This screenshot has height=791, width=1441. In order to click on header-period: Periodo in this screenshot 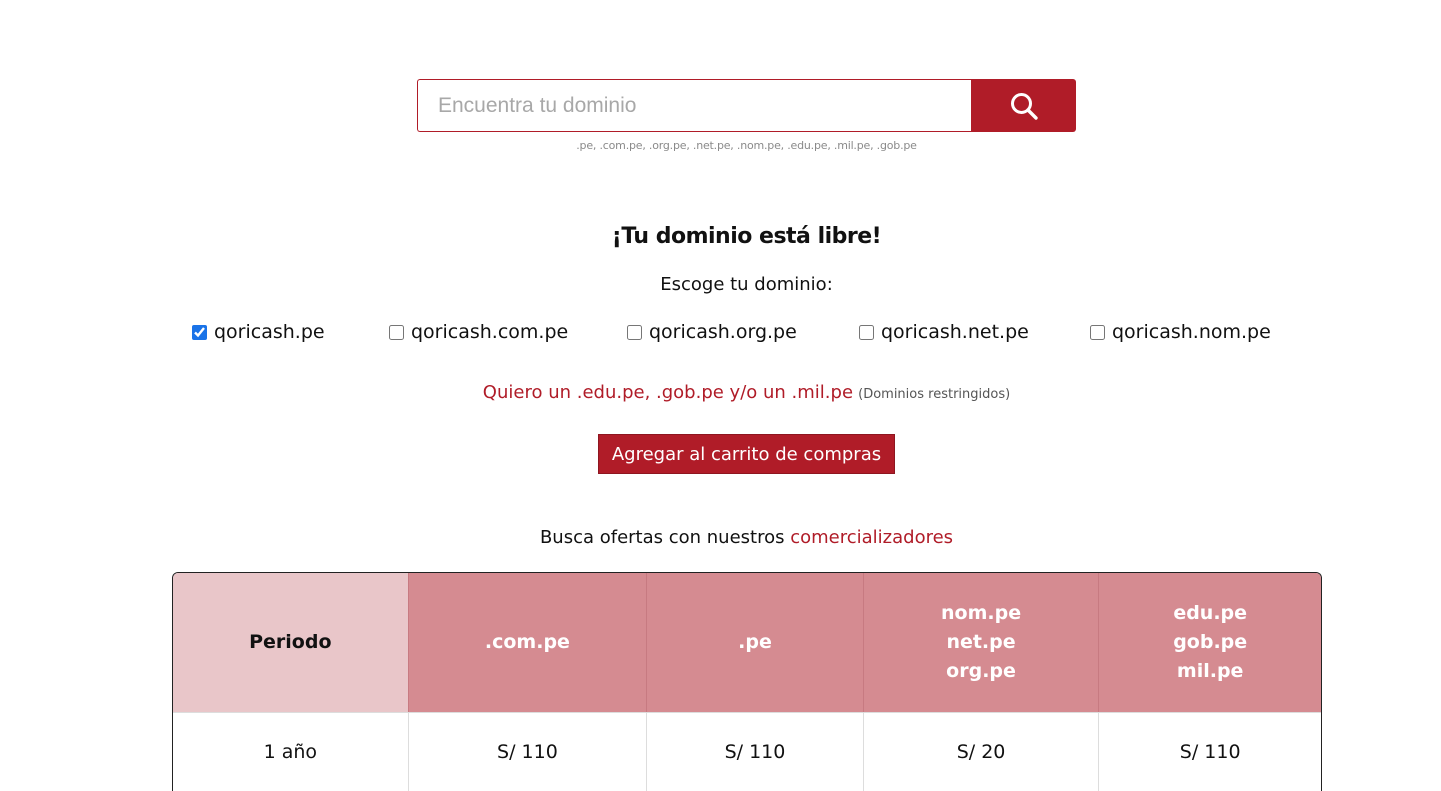, I will do `click(291, 642)`.